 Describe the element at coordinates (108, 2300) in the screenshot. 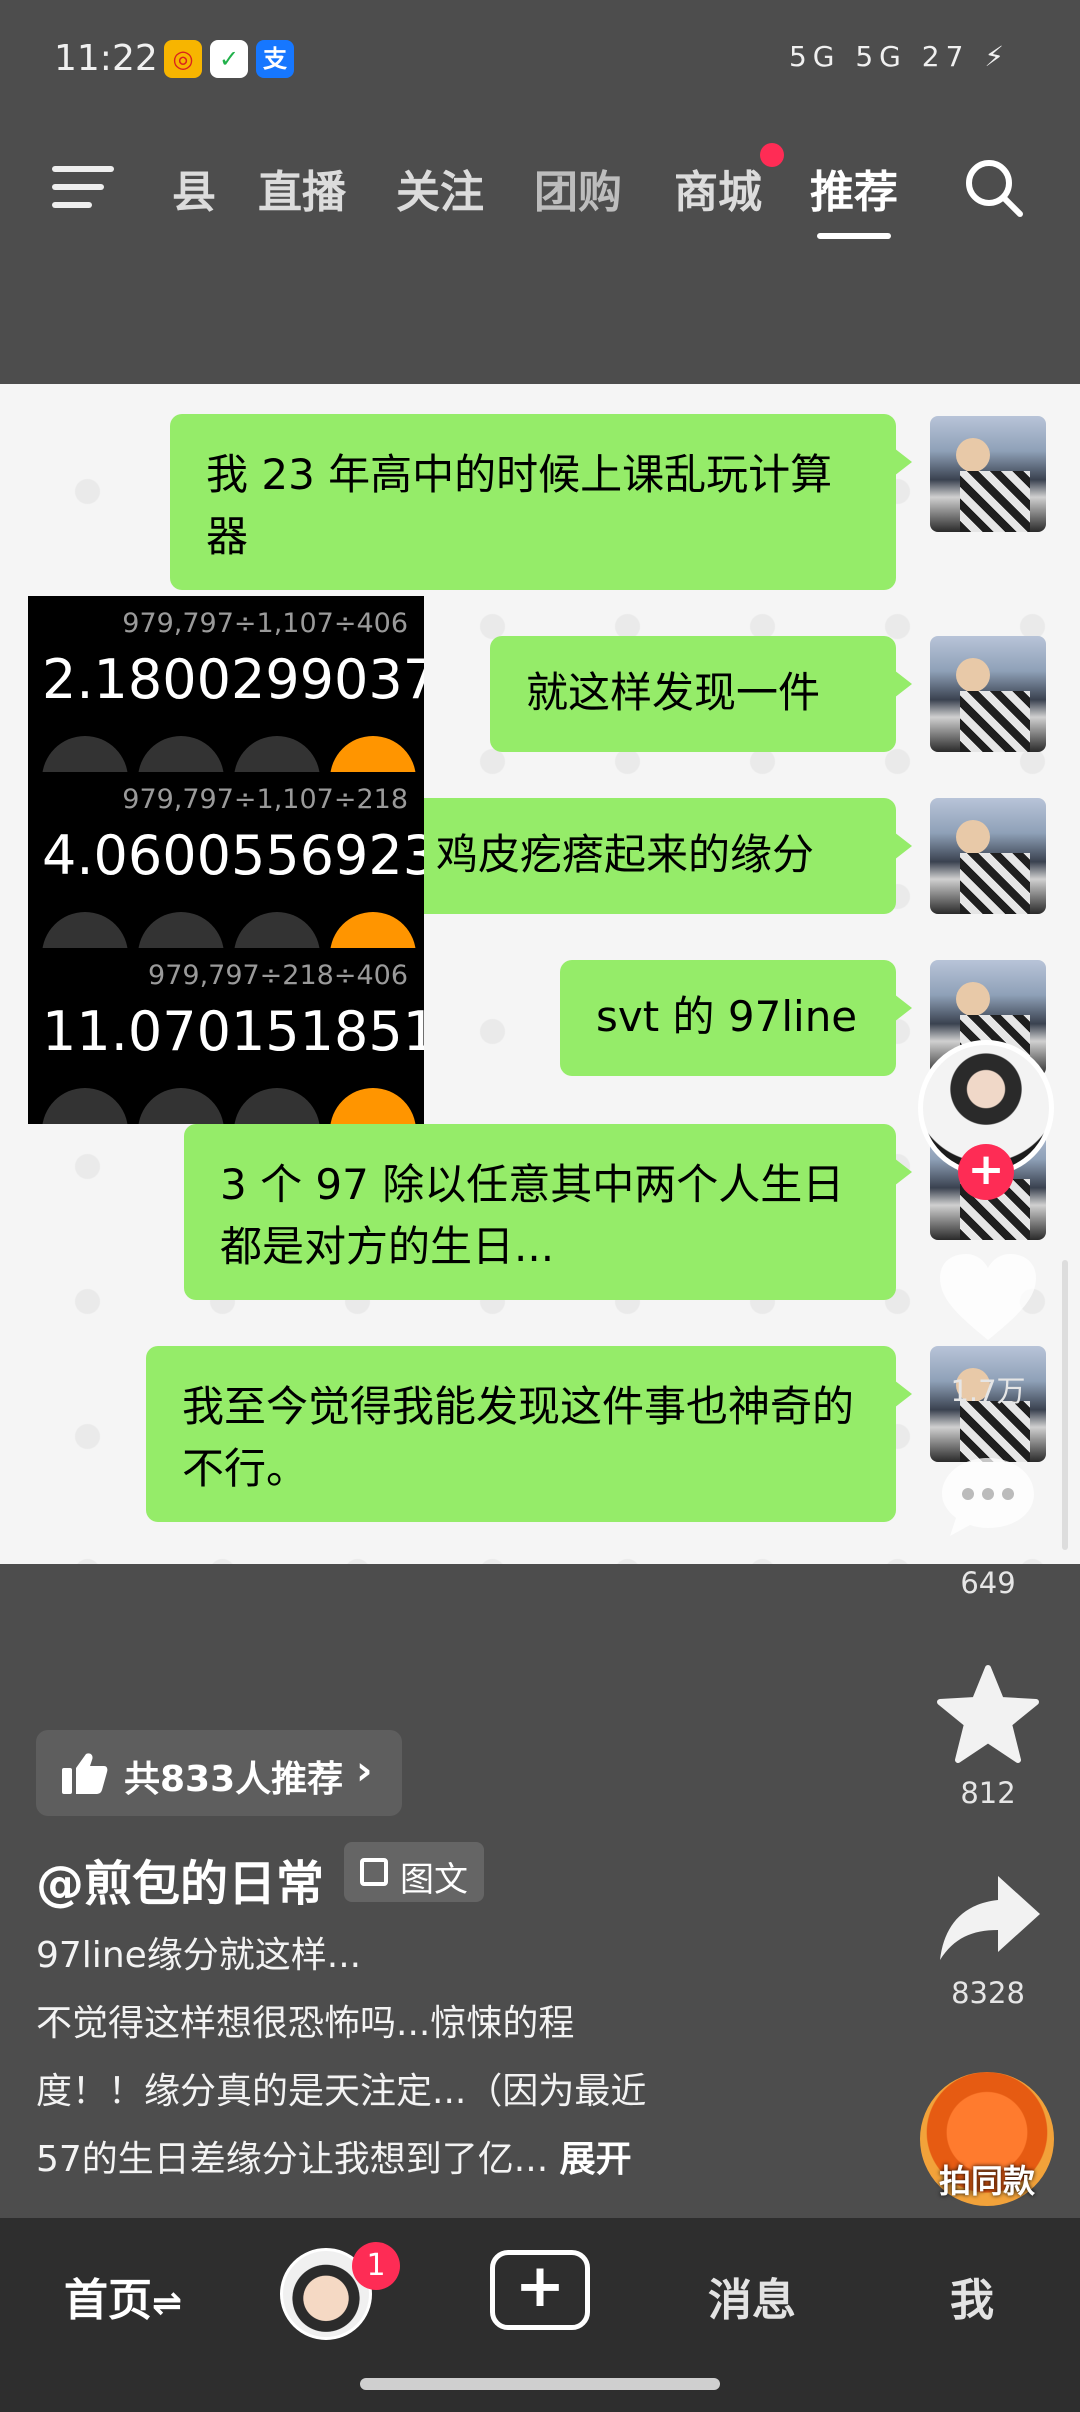

I see `tab-home-label: 首页` at that location.